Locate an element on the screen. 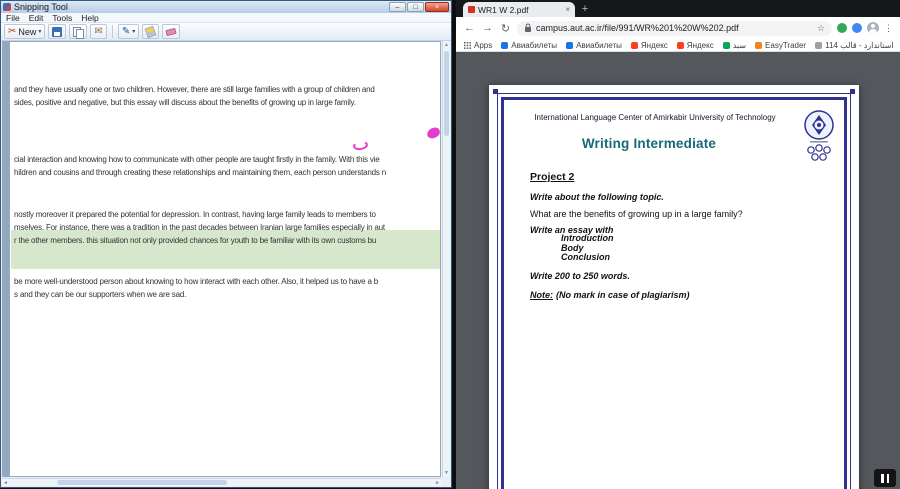 This screenshot has width=900, height=489. lock-icon is located at coordinates (528, 27).